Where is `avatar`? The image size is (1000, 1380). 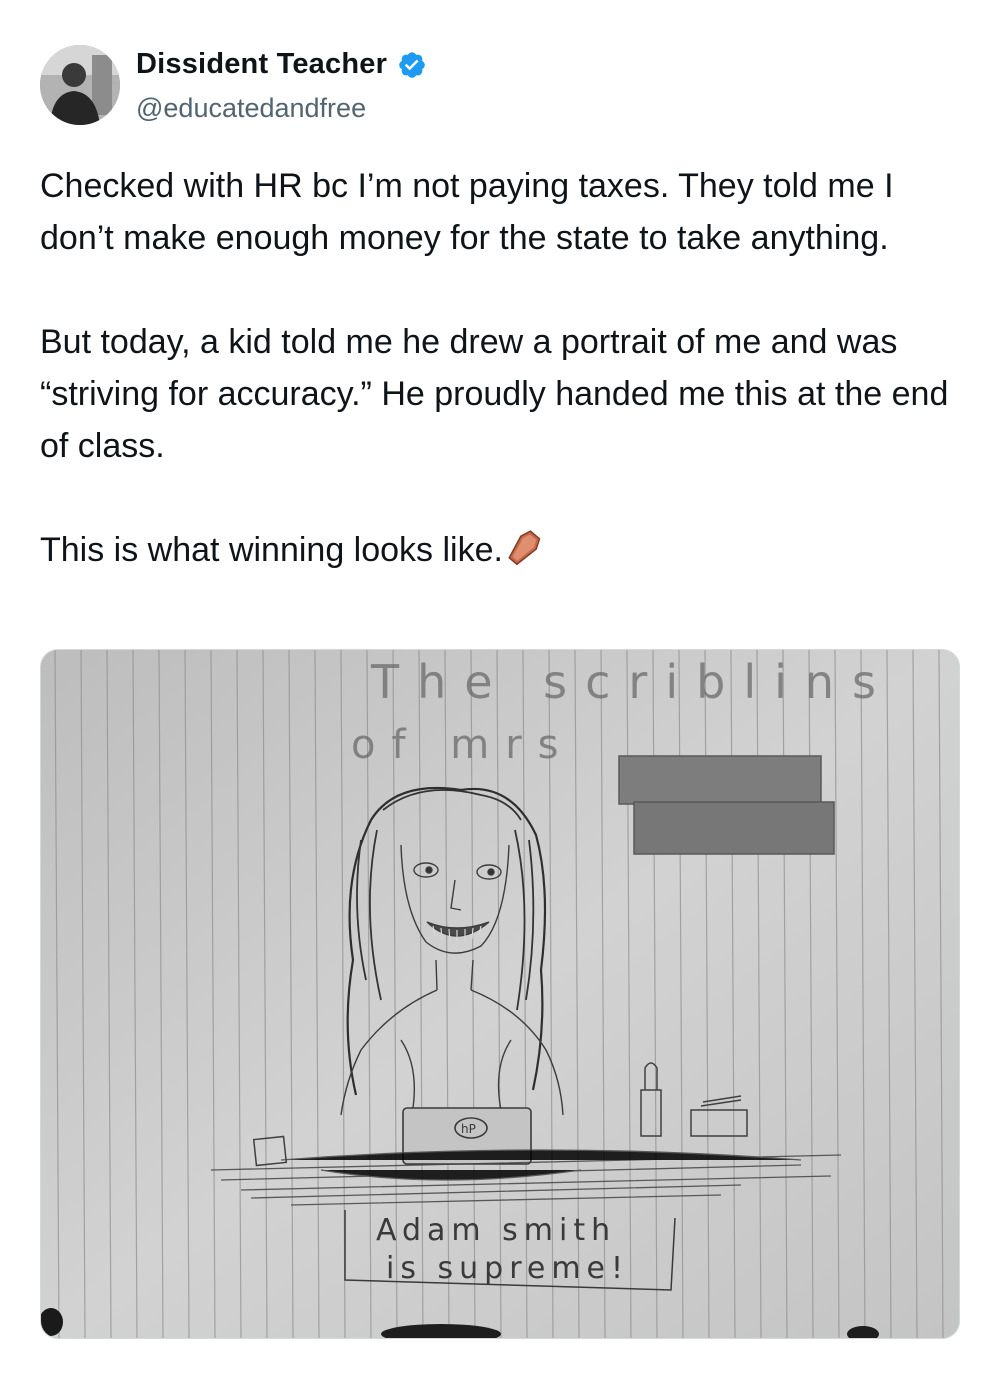 avatar is located at coordinates (80, 85).